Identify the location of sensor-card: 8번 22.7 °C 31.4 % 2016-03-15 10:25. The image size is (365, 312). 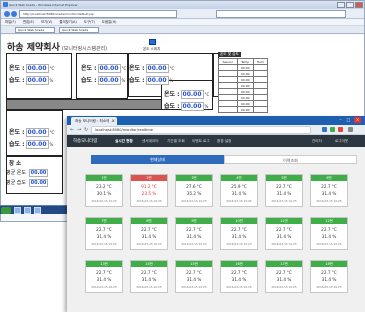
(149, 233).